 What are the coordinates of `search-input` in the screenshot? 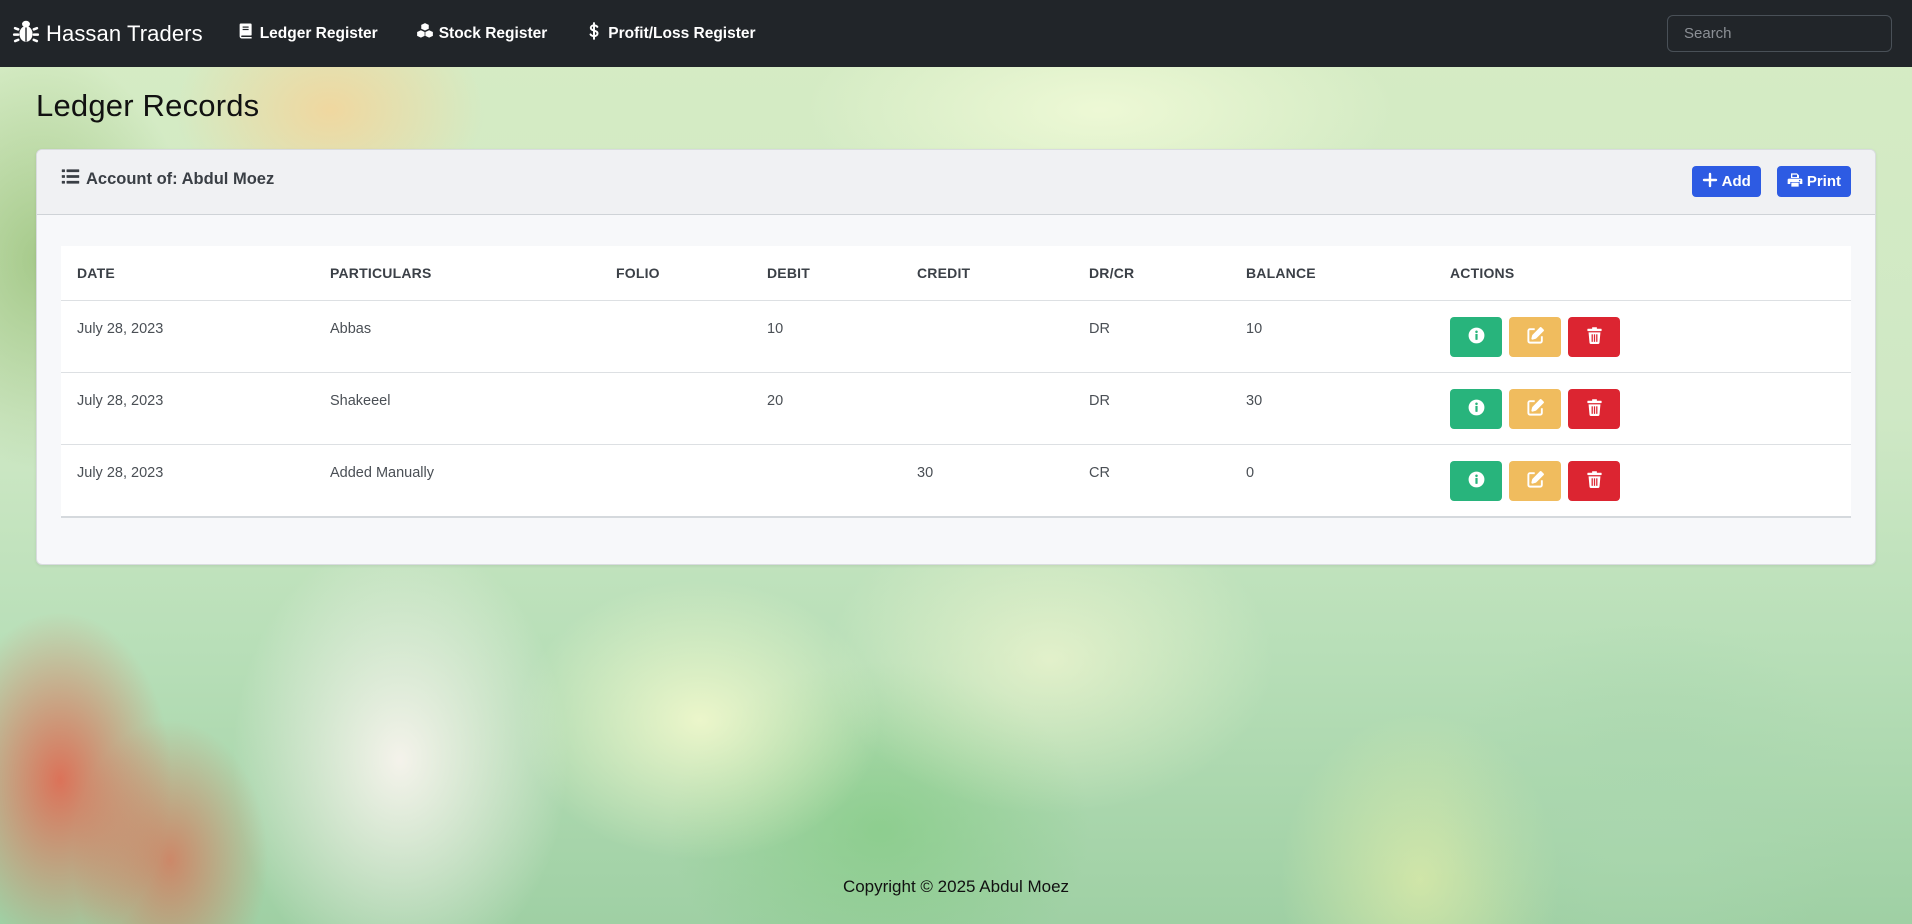 It's located at (1779, 33).